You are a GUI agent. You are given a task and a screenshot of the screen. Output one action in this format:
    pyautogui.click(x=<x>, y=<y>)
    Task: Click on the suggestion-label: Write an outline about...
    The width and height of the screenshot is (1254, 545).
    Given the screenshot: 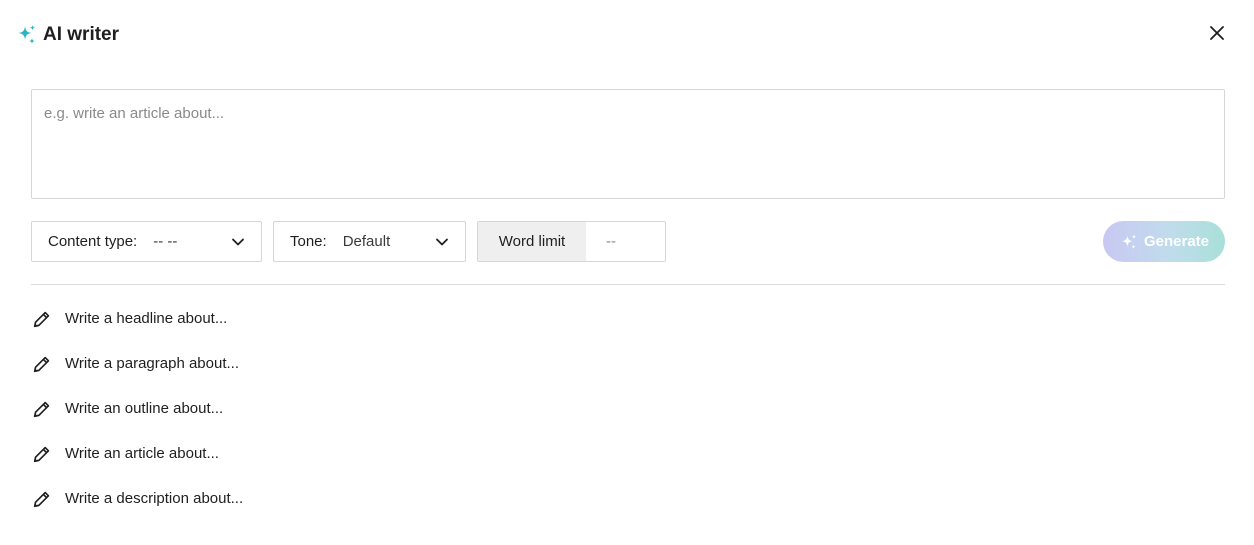 What is the action you would take?
    pyautogui.click(x=144, y=408)
    